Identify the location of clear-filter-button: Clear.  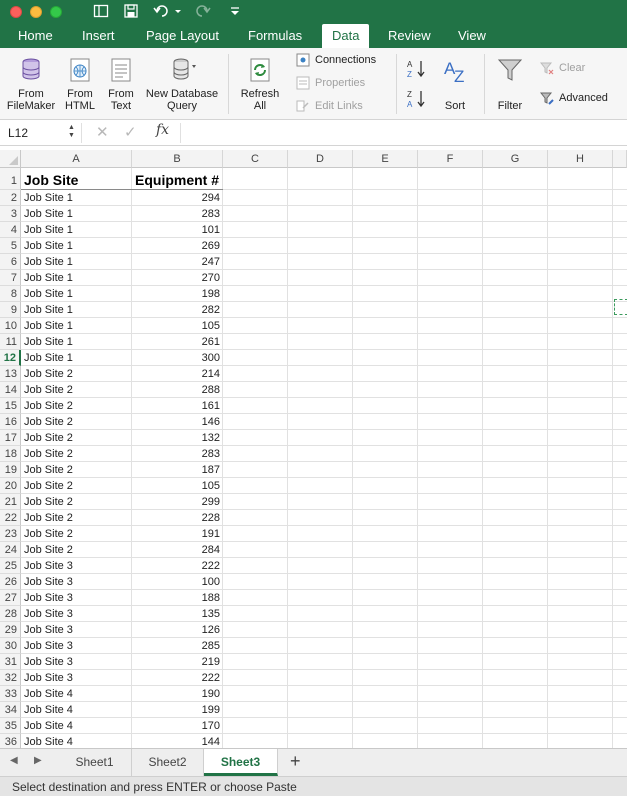
(562, 68).